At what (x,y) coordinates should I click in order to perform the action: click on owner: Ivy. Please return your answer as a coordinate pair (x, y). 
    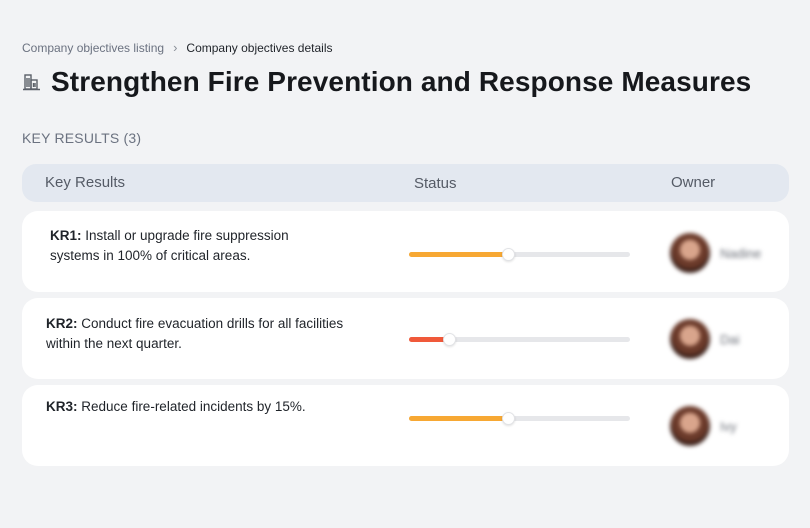
    Looking at the image, I should click on (703, 426).